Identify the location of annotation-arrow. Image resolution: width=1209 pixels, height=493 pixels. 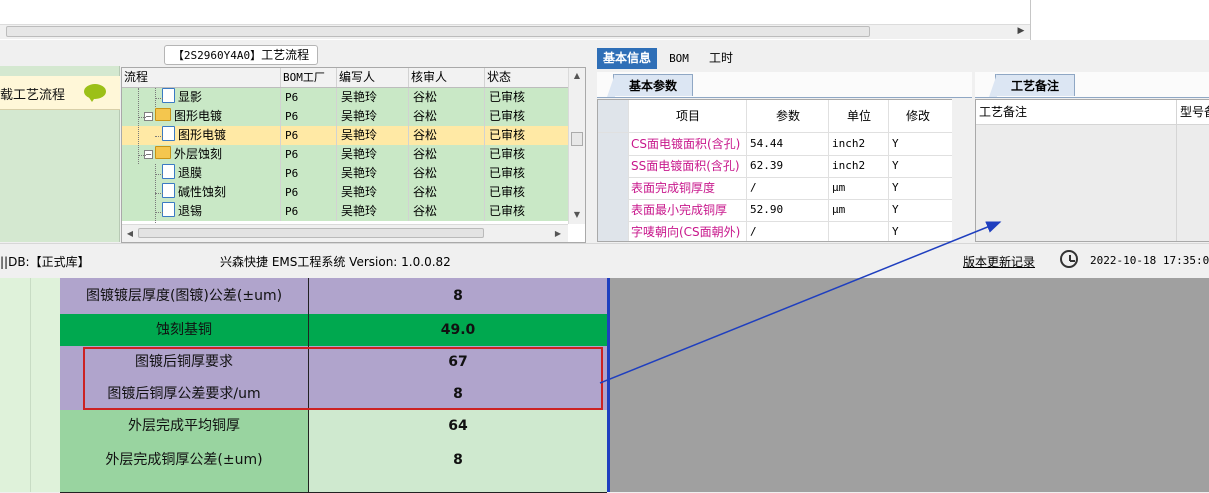
(800, 302).